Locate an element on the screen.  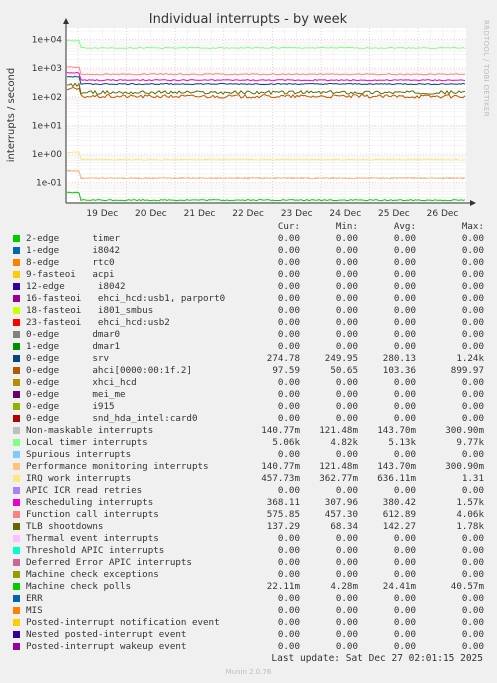
legend-value: 103.36 is located at coordinates (399, 370).